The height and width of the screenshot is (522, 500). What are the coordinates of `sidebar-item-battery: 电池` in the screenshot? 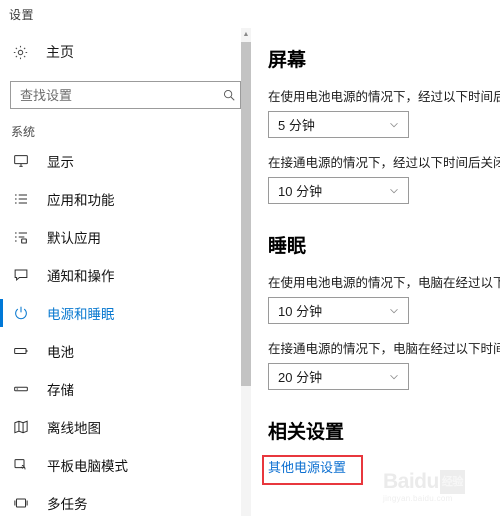 It's located at (124, 351).